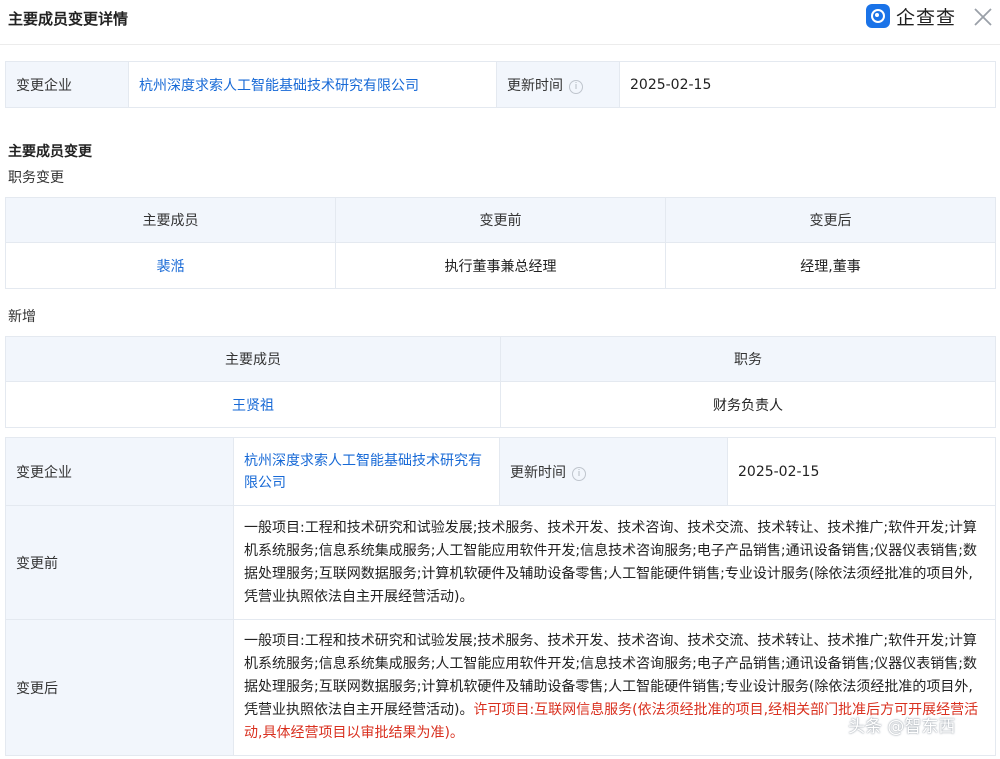 This screenshot has width=1000, height=759. Describe the element at coordinates (68, 19) in the screenshot. I see `page-title: 主要成员变更详情` at that location.